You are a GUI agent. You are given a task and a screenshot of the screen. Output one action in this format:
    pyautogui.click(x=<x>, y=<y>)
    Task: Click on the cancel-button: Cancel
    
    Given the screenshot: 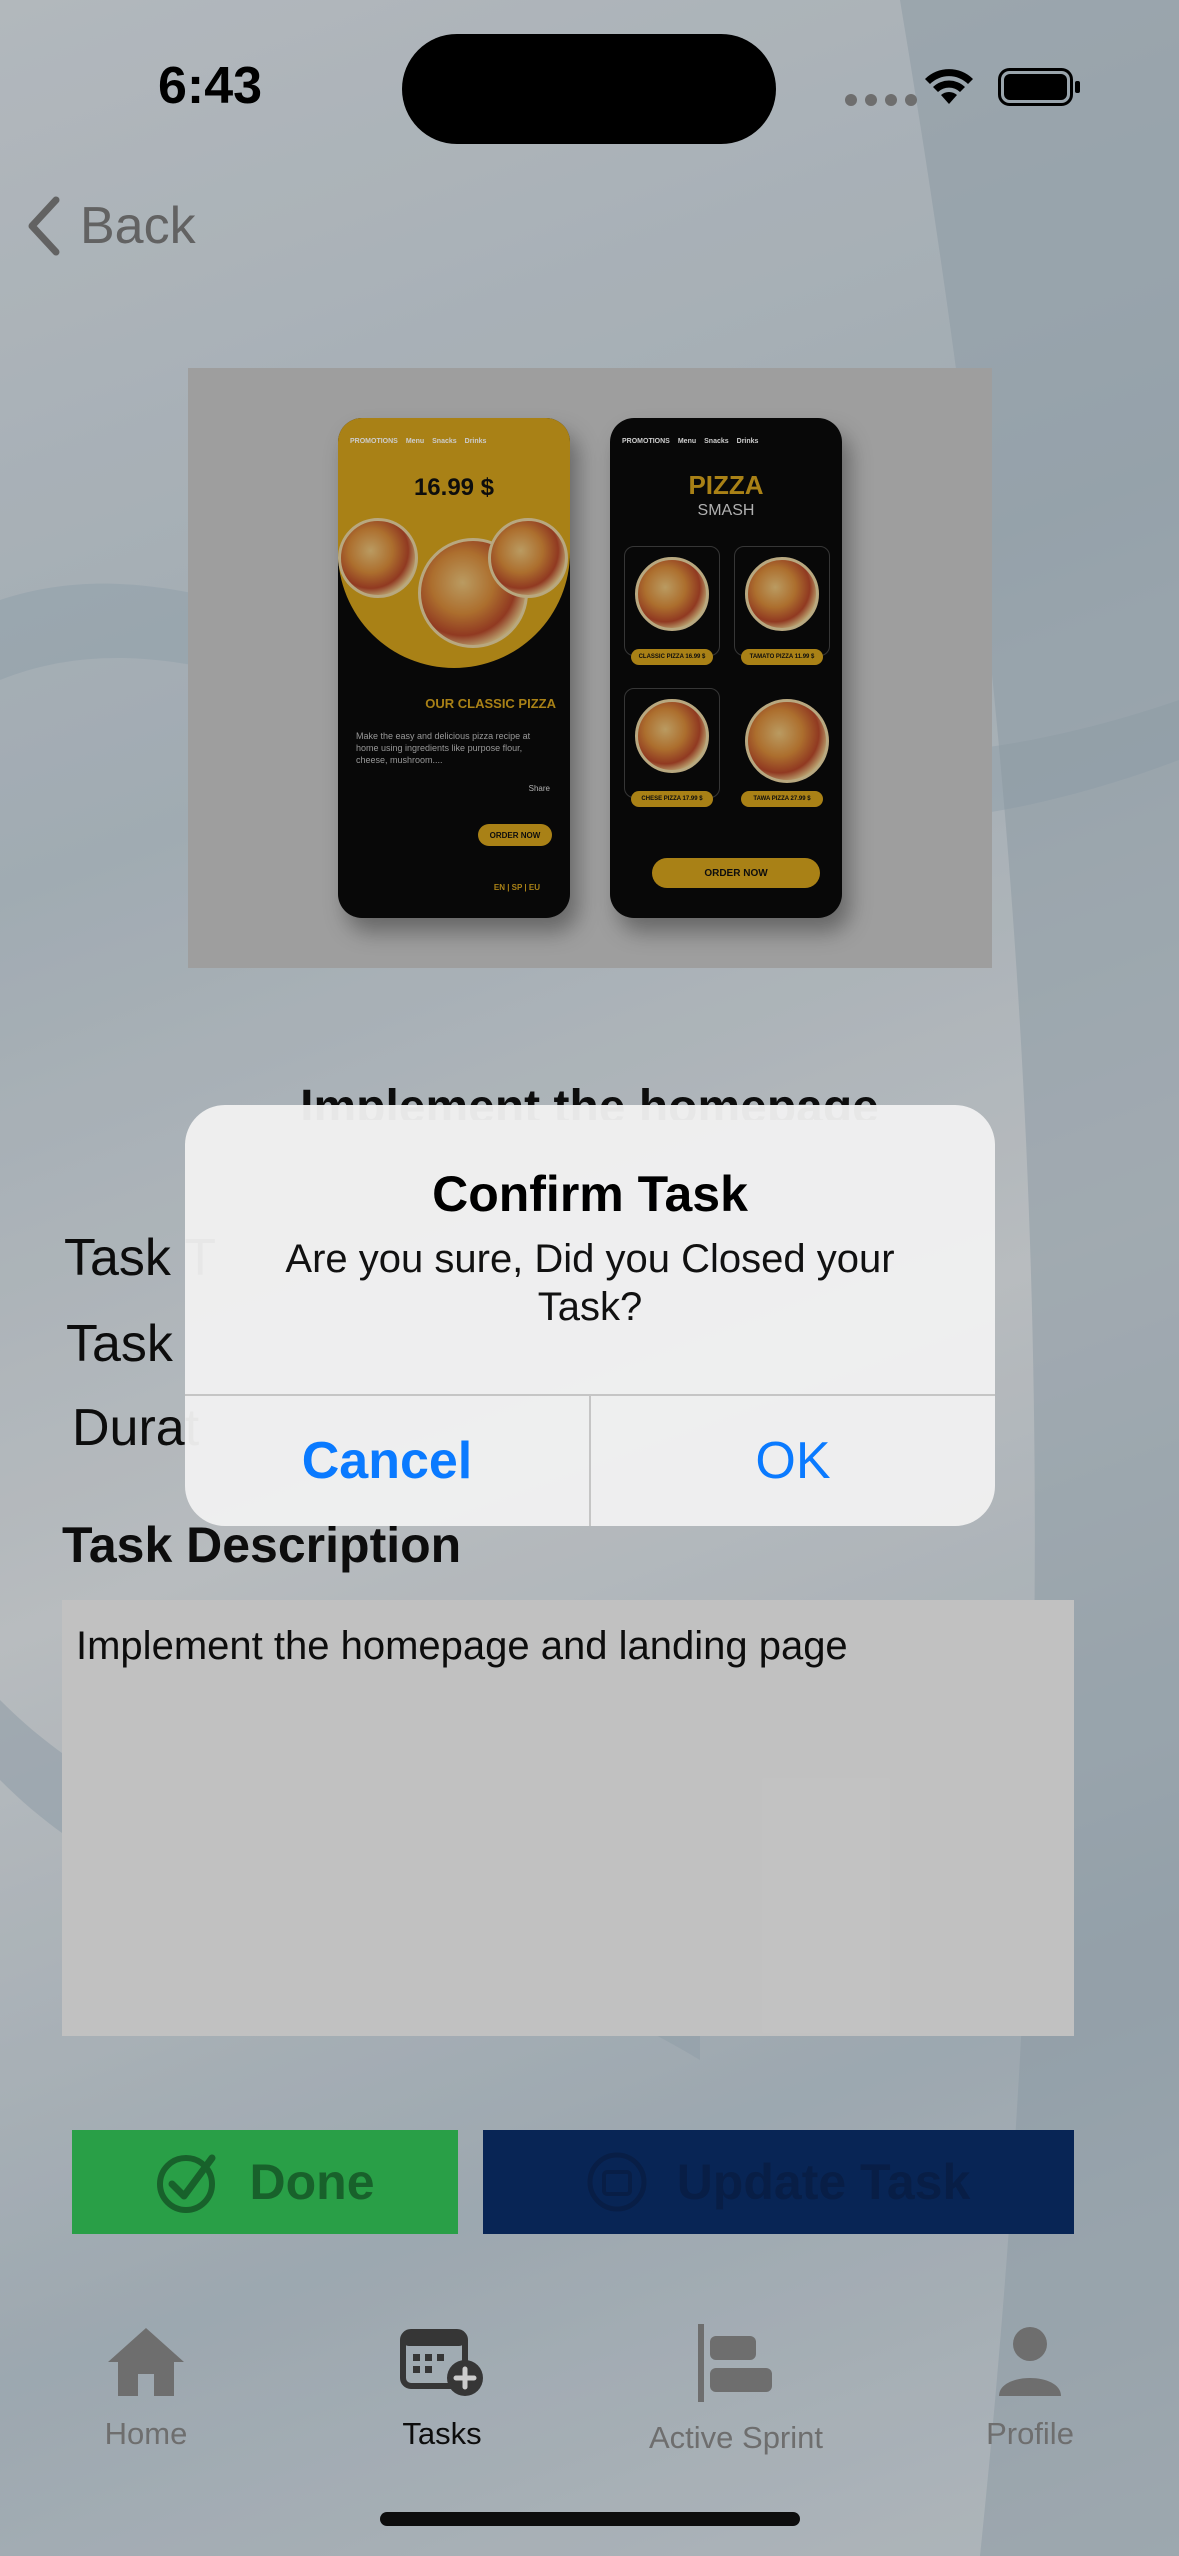 What is the action you would take?
    pyautogui.click(x=387, y=1461)
    